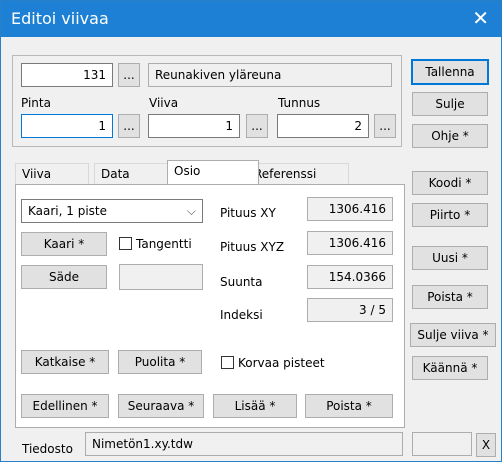  I want to click on chevron-down-icon: ⌵, so click(191, 211).